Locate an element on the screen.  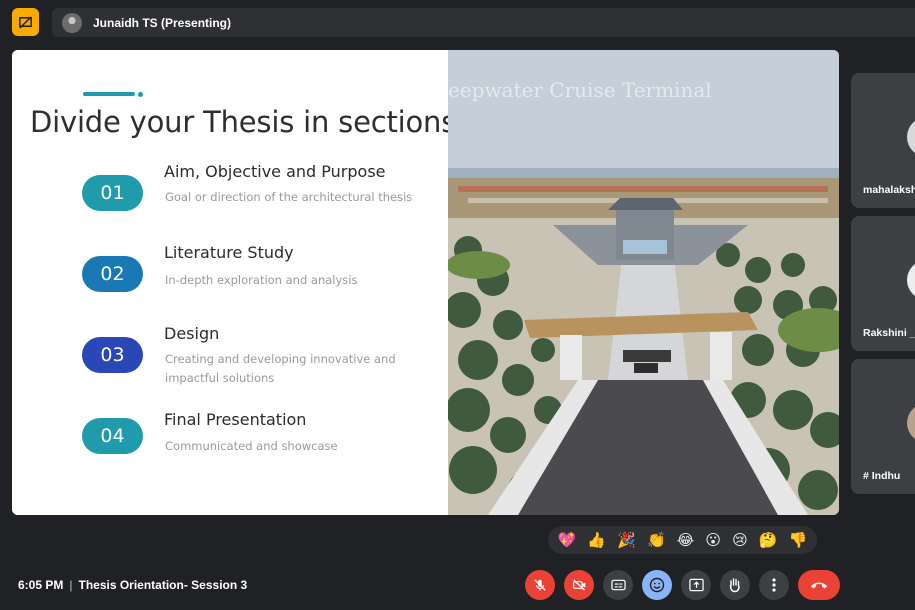
raise-hand-button is located at coordinates (735, 585).